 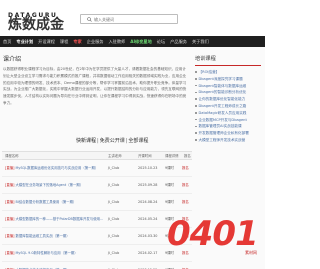 I want to click on nav-item: 专业计划, so click(x=24, y=41).